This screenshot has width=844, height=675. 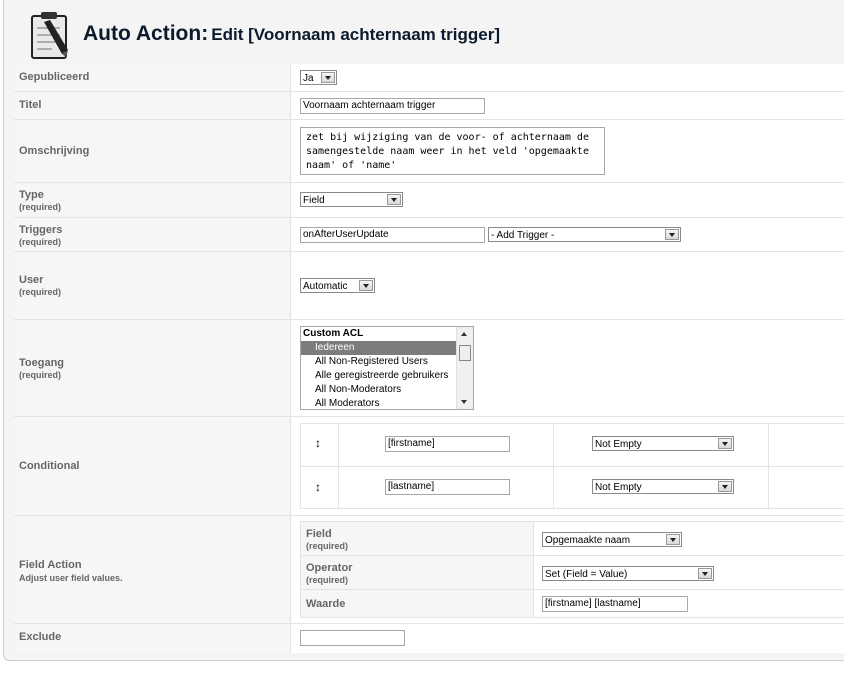 What do you see at coordinates (318, 77) in the screenshot?
I see `published-select: Ja` at bounding box center [318, 77].